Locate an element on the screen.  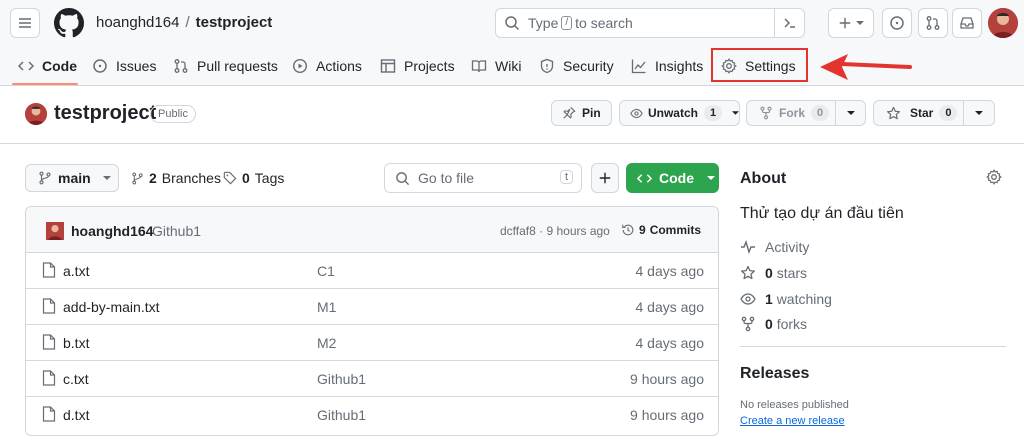
tab-insights: Insights is located at coordinates (667, 66).